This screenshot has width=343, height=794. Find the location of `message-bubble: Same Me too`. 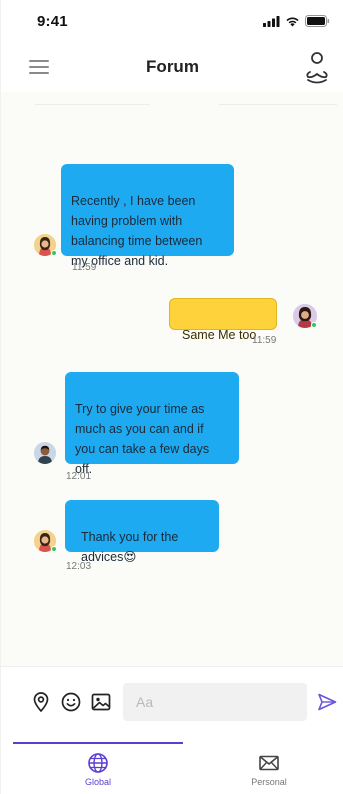

message-bubble: Same Me too is located at coordinates (223, 320).